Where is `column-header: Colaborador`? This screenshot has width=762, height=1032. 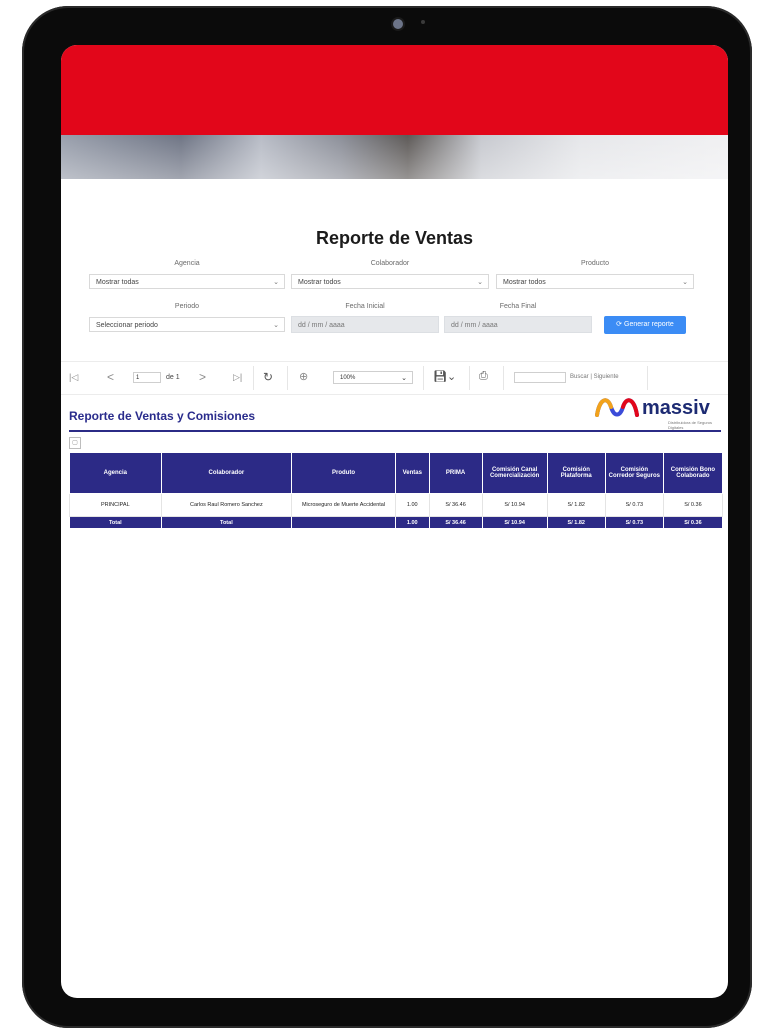
column-header: Colaborador is located at coordinates (226, 473).